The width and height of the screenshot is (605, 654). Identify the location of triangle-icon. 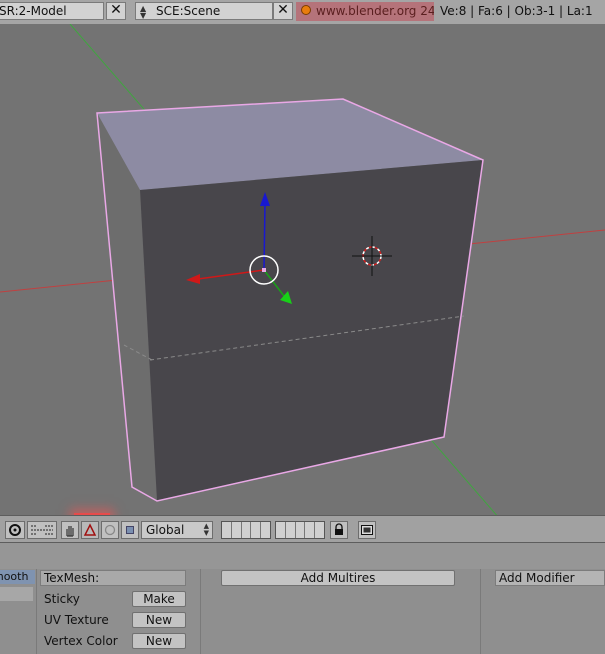
(90, 529).